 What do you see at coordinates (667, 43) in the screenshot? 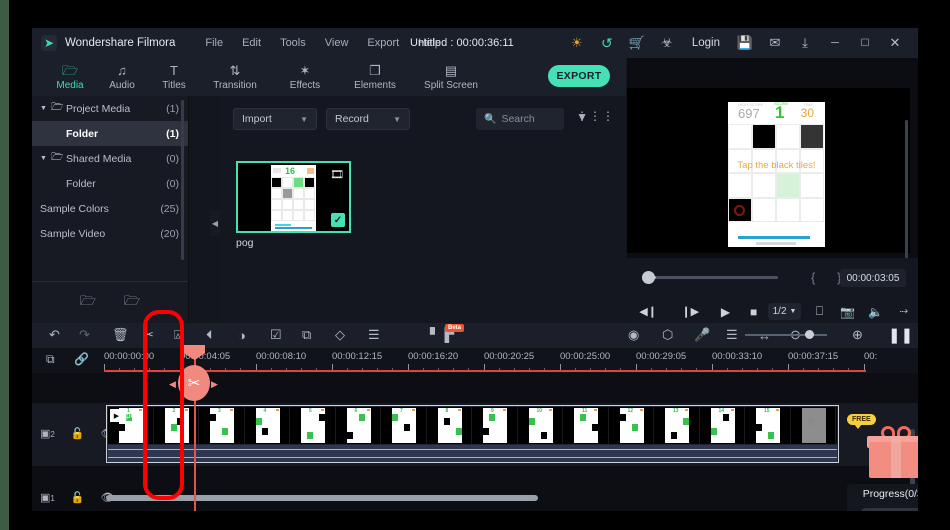
I see `gift-box-icon: ☣` at bounding box center [667, 43].